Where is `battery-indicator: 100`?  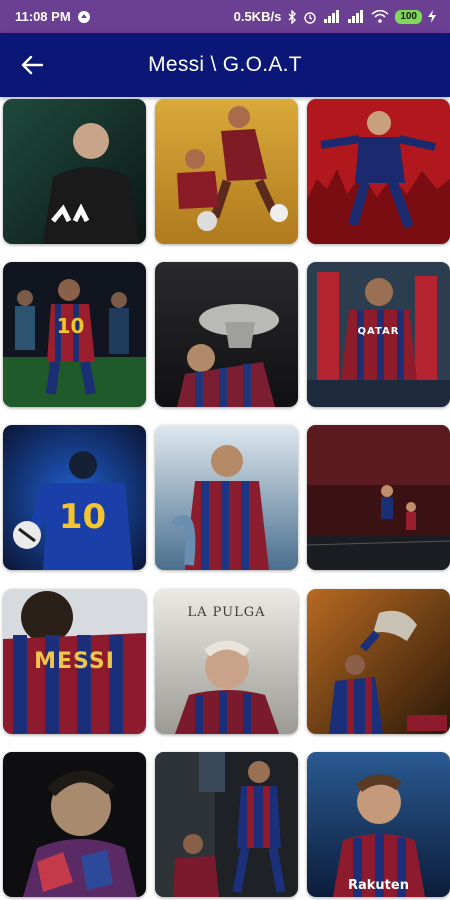 battery-indicator: 100 is located at coordinates (408, 16).